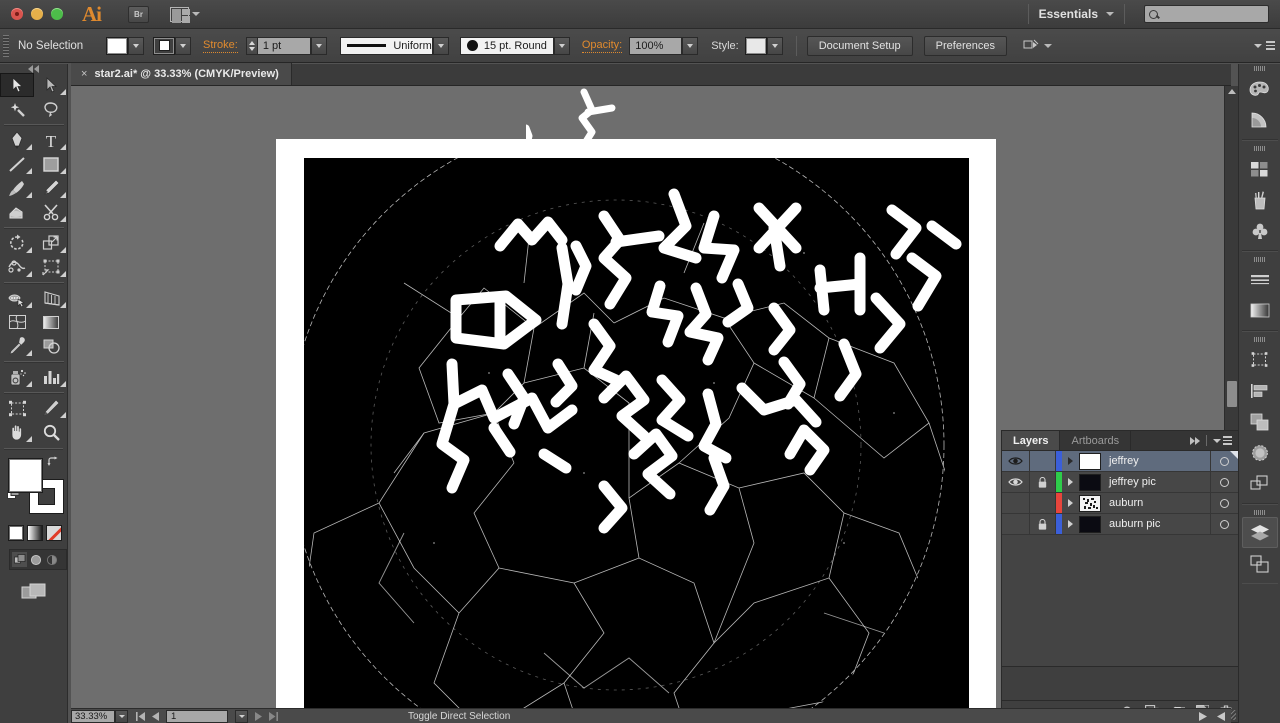 The width and height of the screenshot is (1280, 723). I want to click on eyedropper-tool, so click(17, 346).